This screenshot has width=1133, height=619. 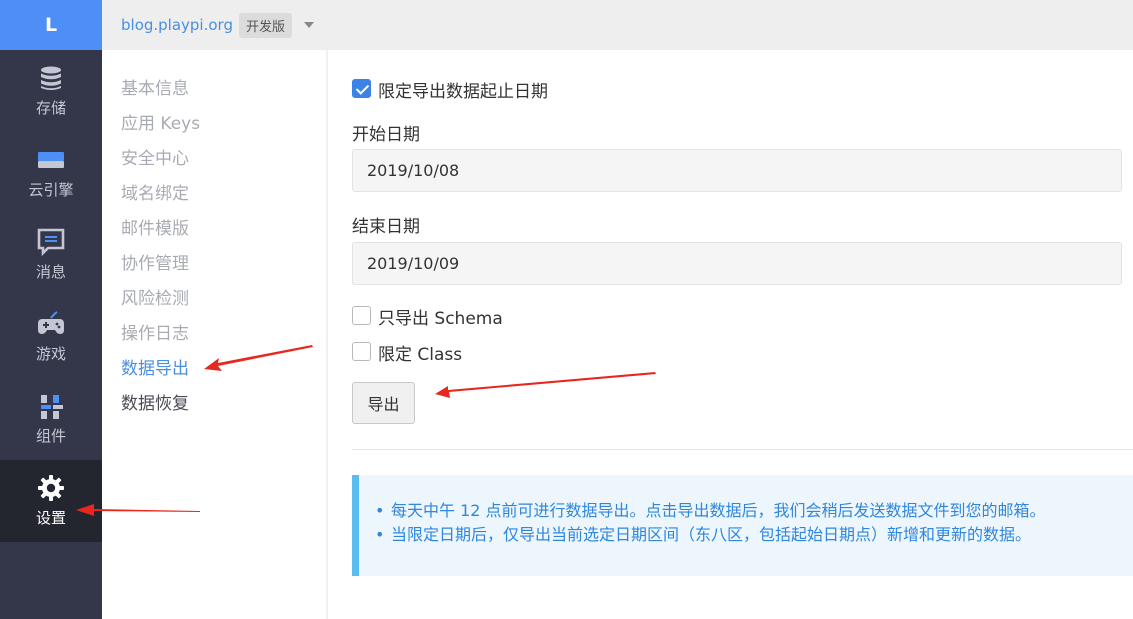 What do you see at coordinates (440, 319) in the screenshot?
I see `schema-only-label: 只导出 Schema` at bounding box center [440, 319].